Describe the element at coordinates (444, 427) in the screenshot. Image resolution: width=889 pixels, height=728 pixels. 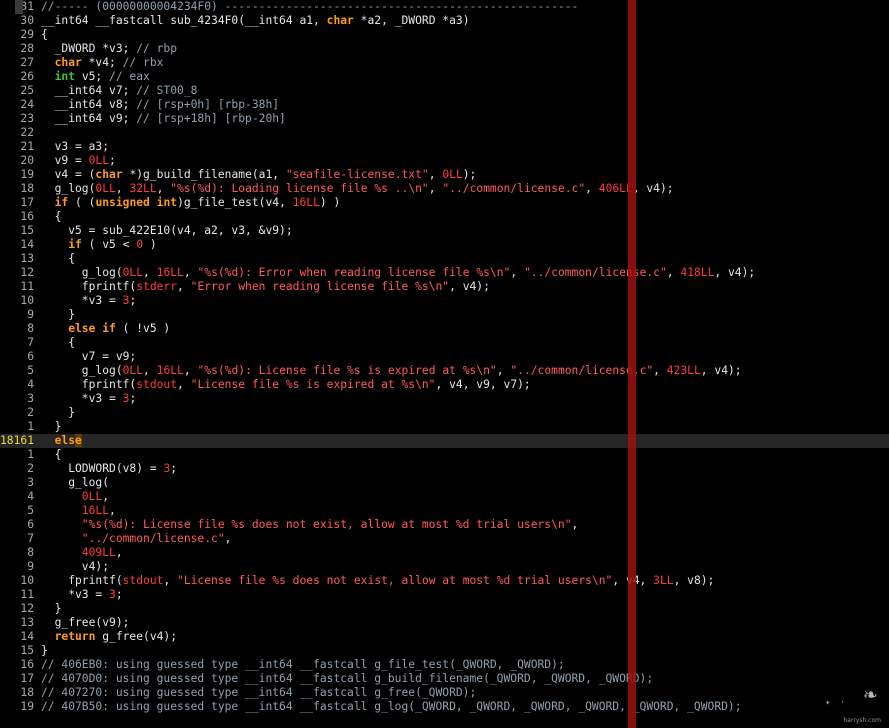
I see `code-line: 1 }` at that location.